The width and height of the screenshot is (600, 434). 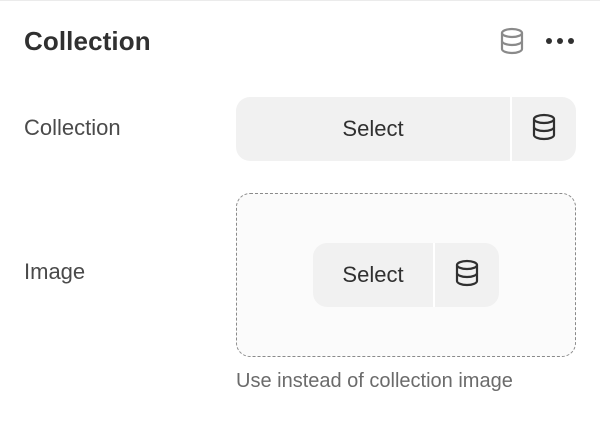 I want to click on panel-title: Collection, so click(x=87, y=40).